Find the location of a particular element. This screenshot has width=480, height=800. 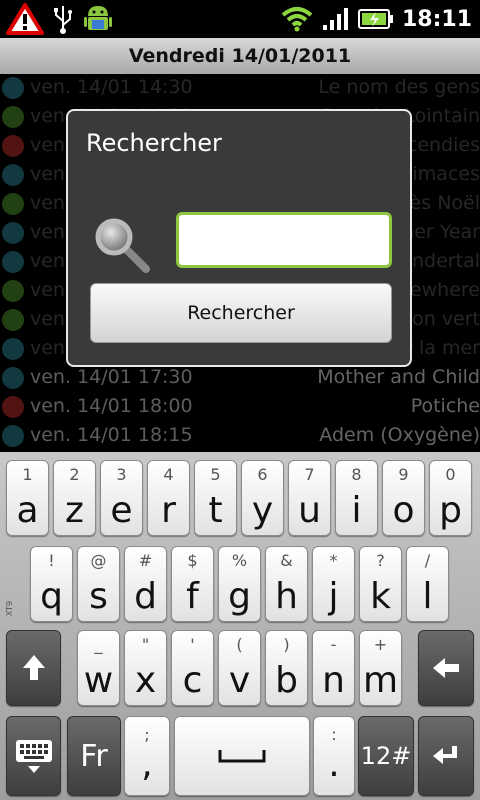

key-b: ) b is located at coordinates (286, 668).